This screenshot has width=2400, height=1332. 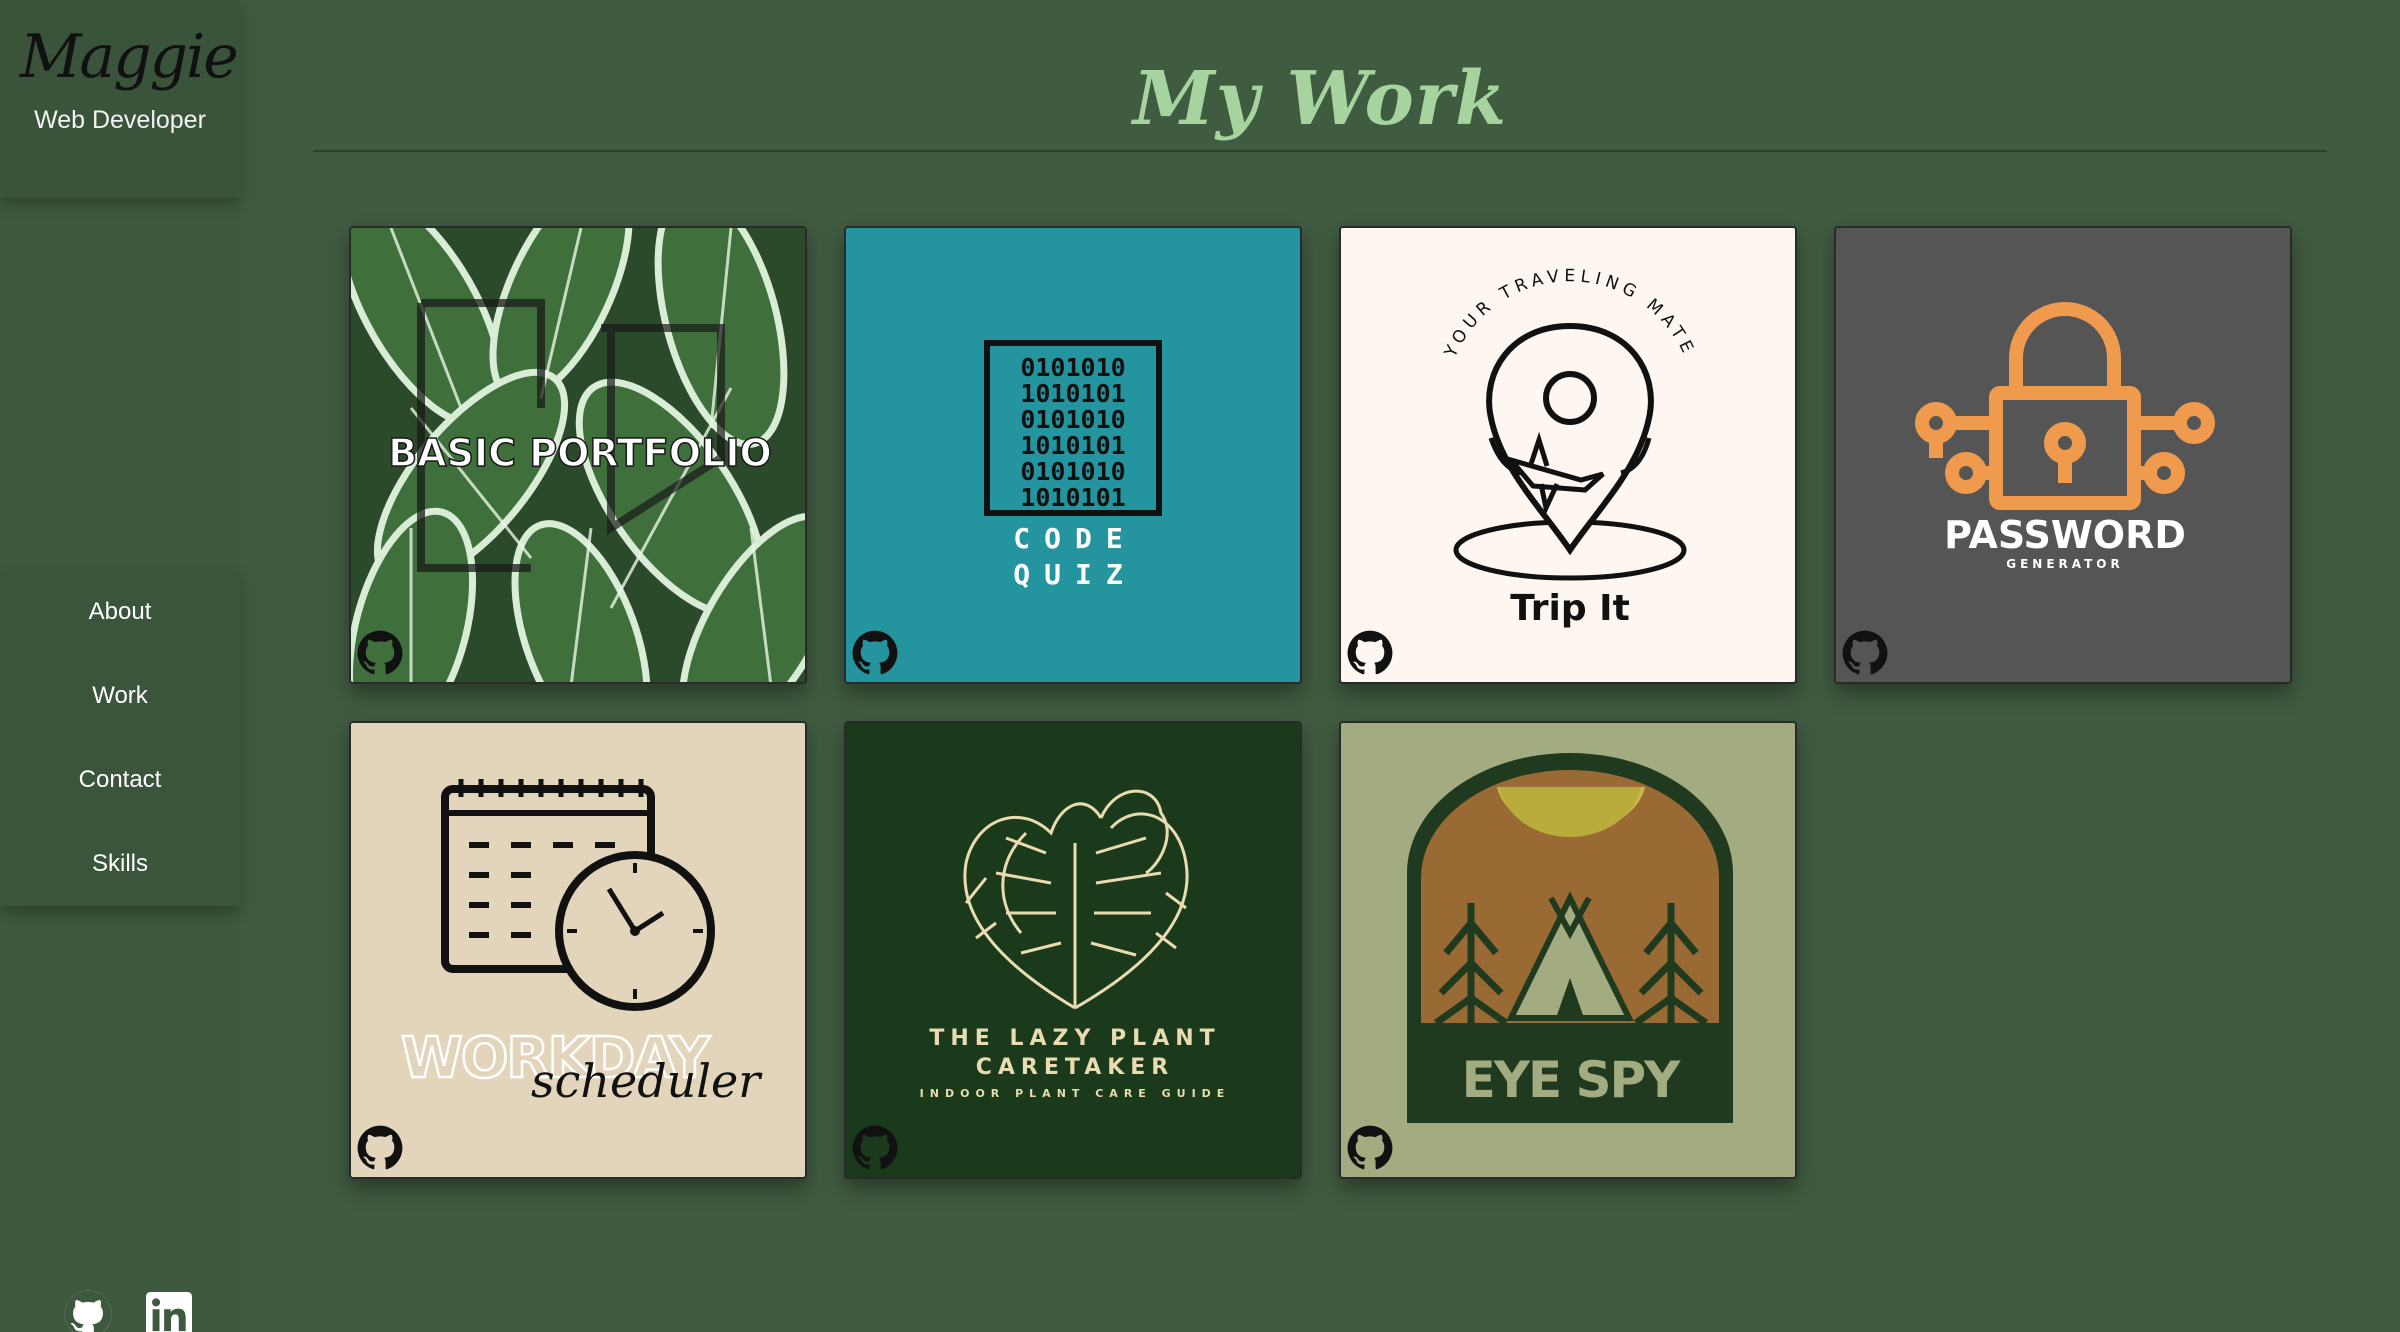 What do you see at coordinates (1572, 1080) in the screenshot?
I see `eye-spy-title: EYE SPY` at bounding box center [1572, 1080].